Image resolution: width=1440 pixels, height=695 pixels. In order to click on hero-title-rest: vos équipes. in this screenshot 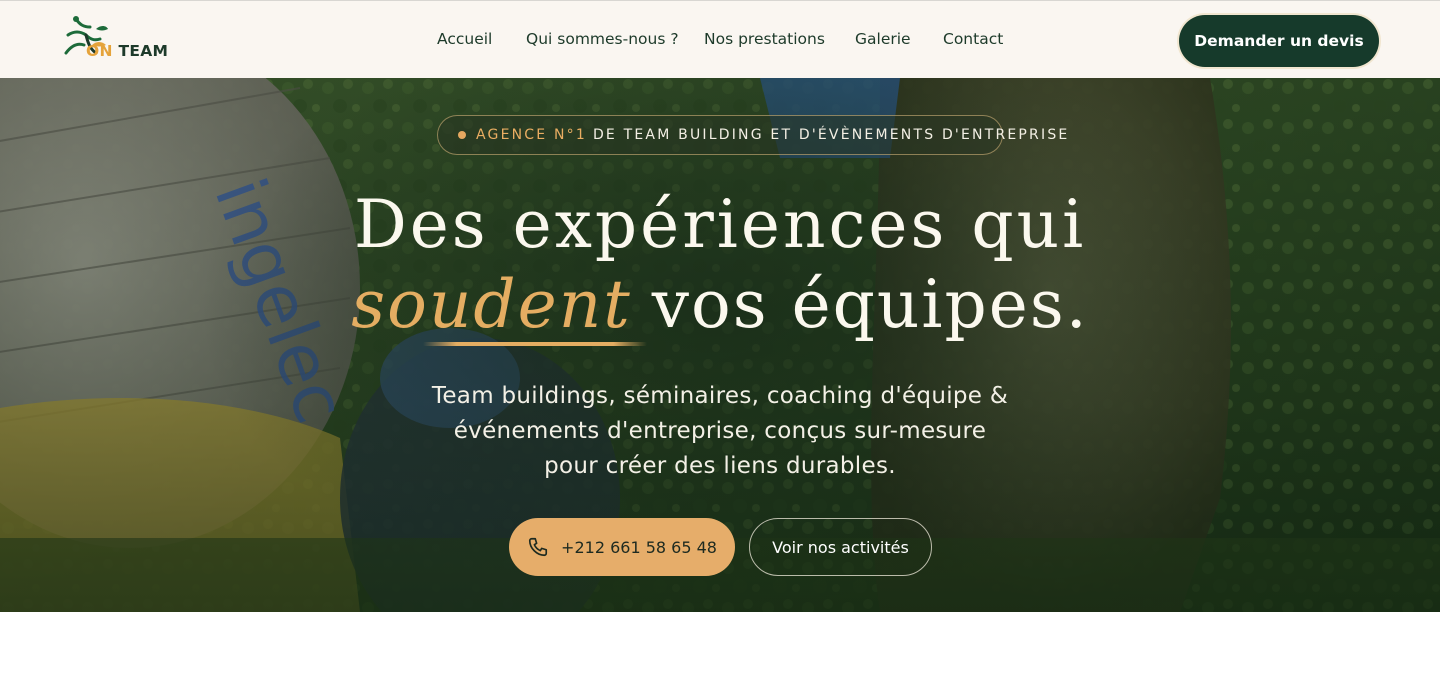, I will do `click(870, 304)`.